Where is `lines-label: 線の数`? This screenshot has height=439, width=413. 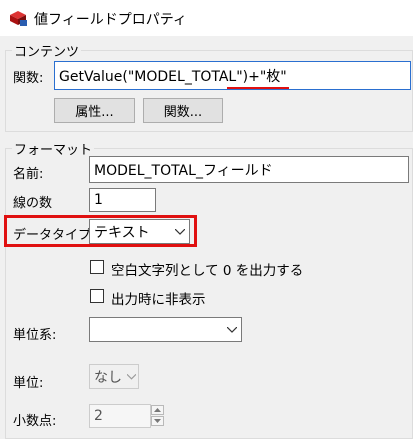 lines-label: 線の数 is located at coordinates (33, 203).